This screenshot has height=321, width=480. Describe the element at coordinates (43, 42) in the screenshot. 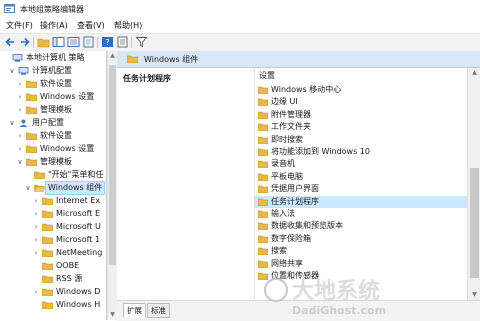

I see `up-folder-icon` at that location.